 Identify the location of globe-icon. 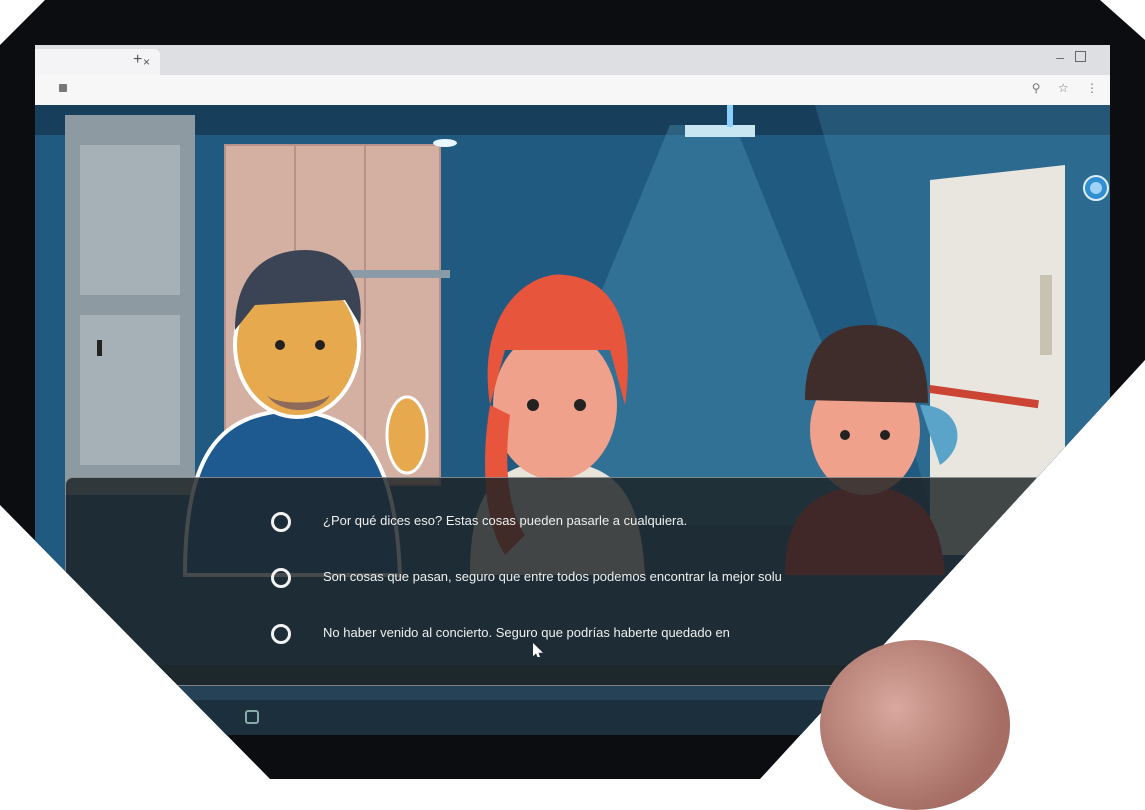
(1096, 188).